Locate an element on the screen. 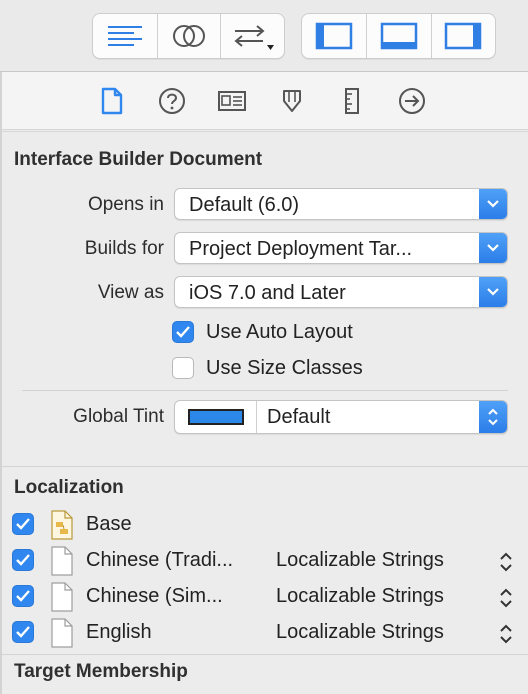 Image resolution: width=528 pixels, height=694 pixels. identity-inspector-tab is located at coordinates (232, 101).